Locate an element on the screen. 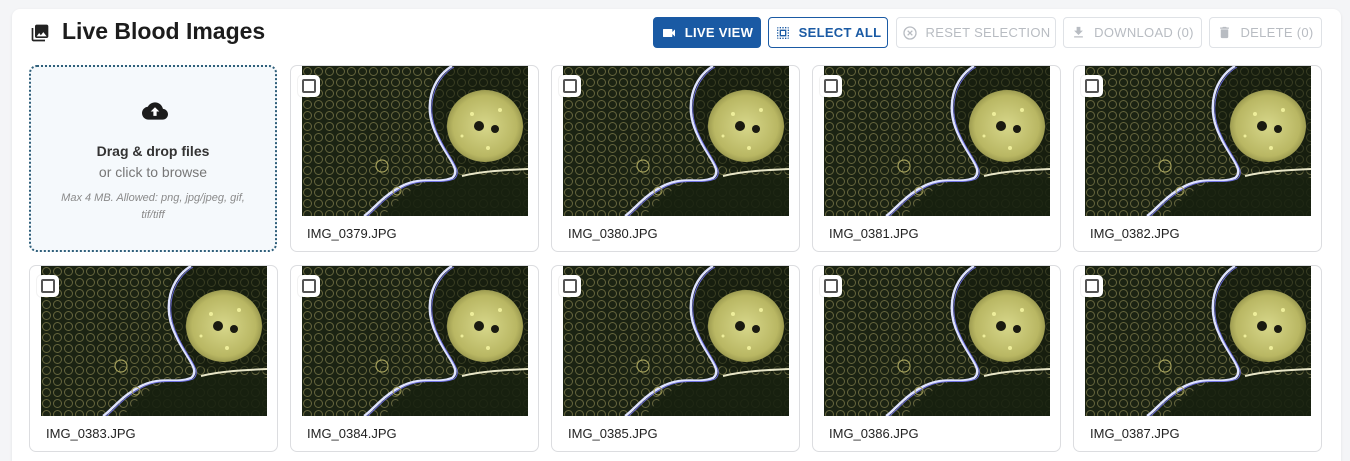 The image size is (1350, 461). dropzone-title: Drag & drop files is located at coordinates (153, 151).